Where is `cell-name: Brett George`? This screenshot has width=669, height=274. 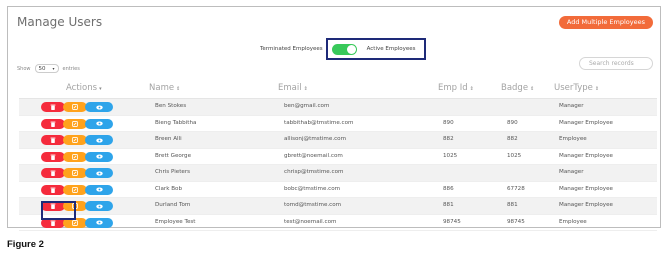
cell-name: Brett George is located at coordinates (173, 155).